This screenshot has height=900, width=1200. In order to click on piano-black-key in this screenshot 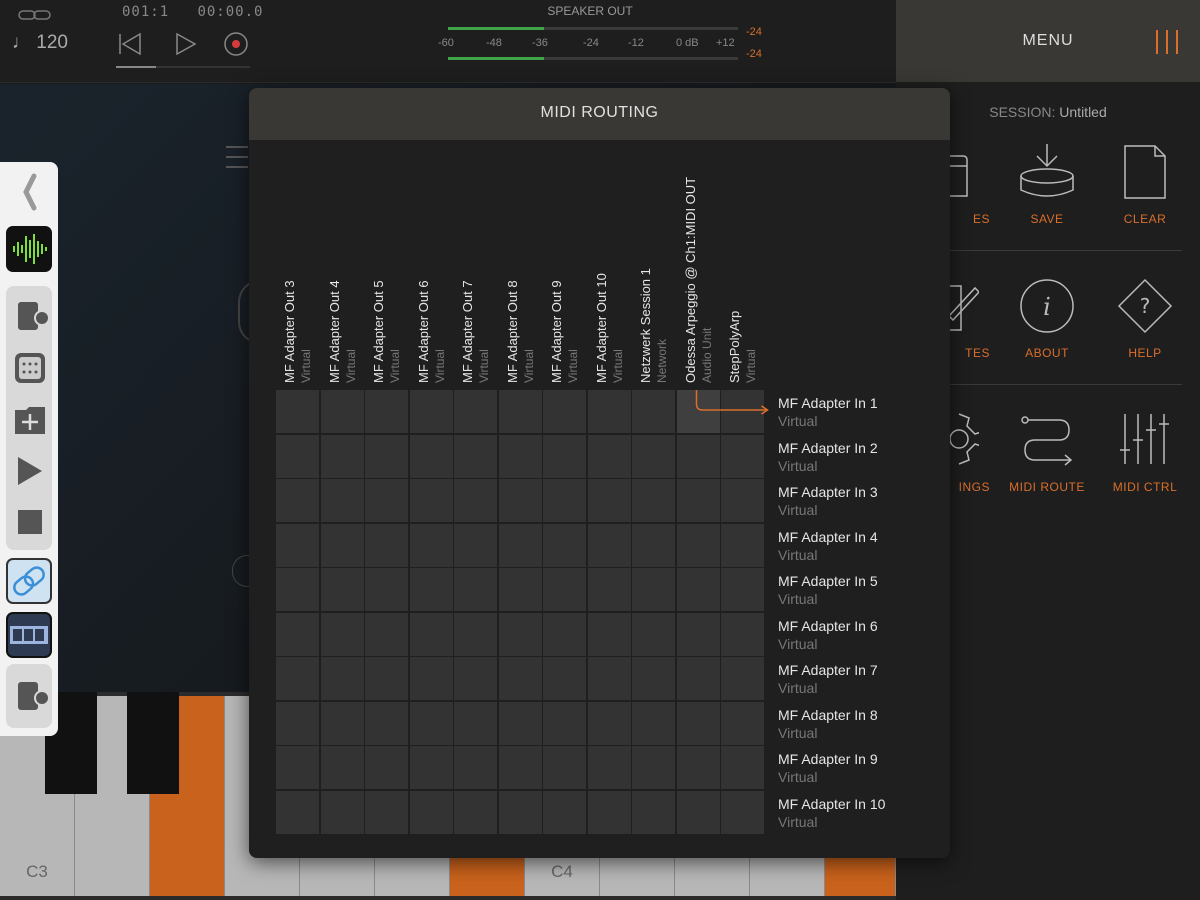, I will do `click(153, 743)`.